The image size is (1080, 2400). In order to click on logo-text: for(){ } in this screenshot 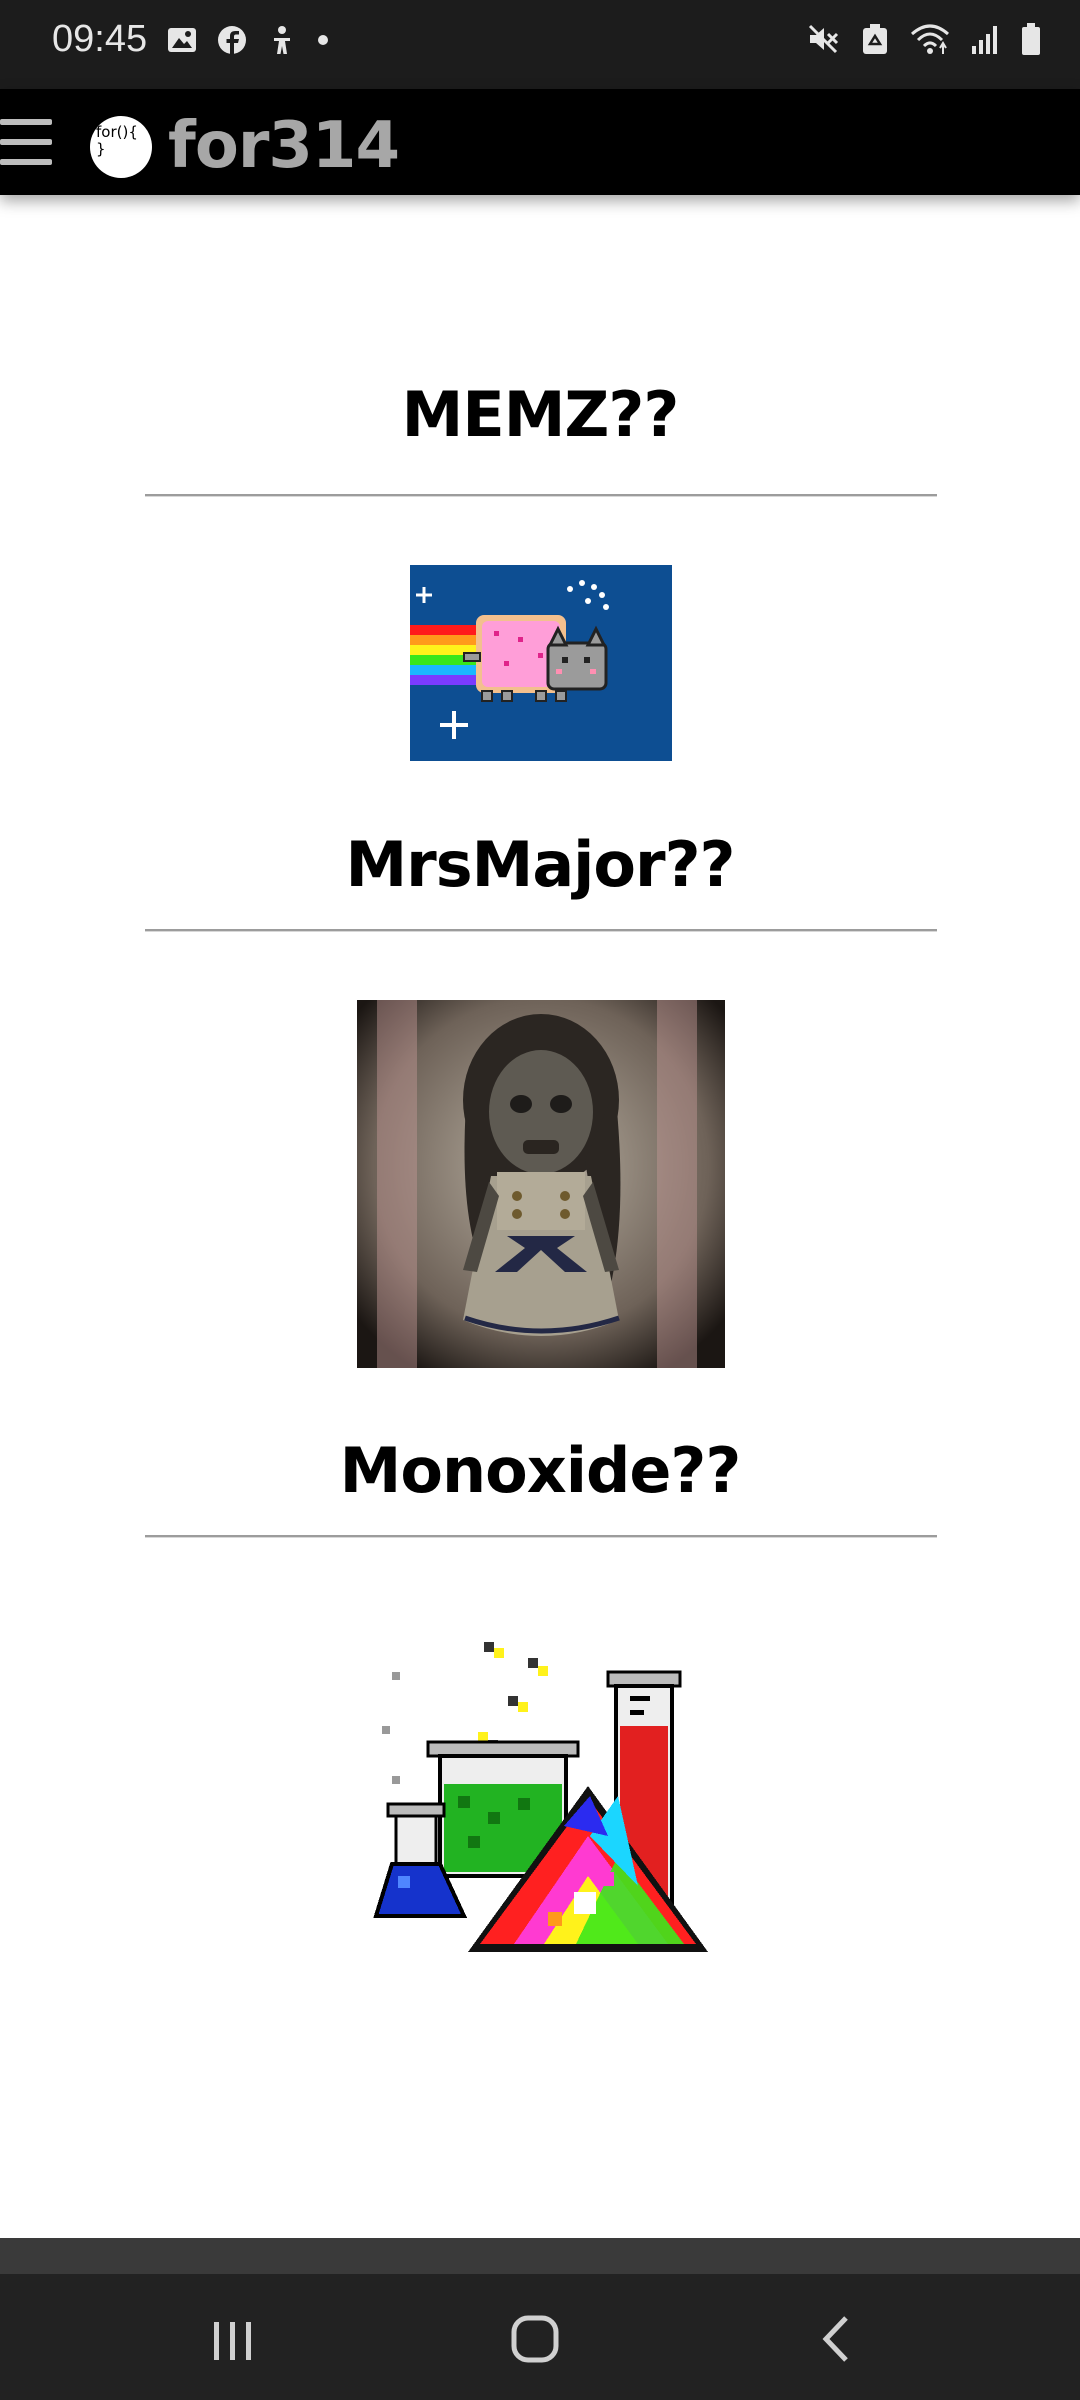, I will do `click(117, 140)`.